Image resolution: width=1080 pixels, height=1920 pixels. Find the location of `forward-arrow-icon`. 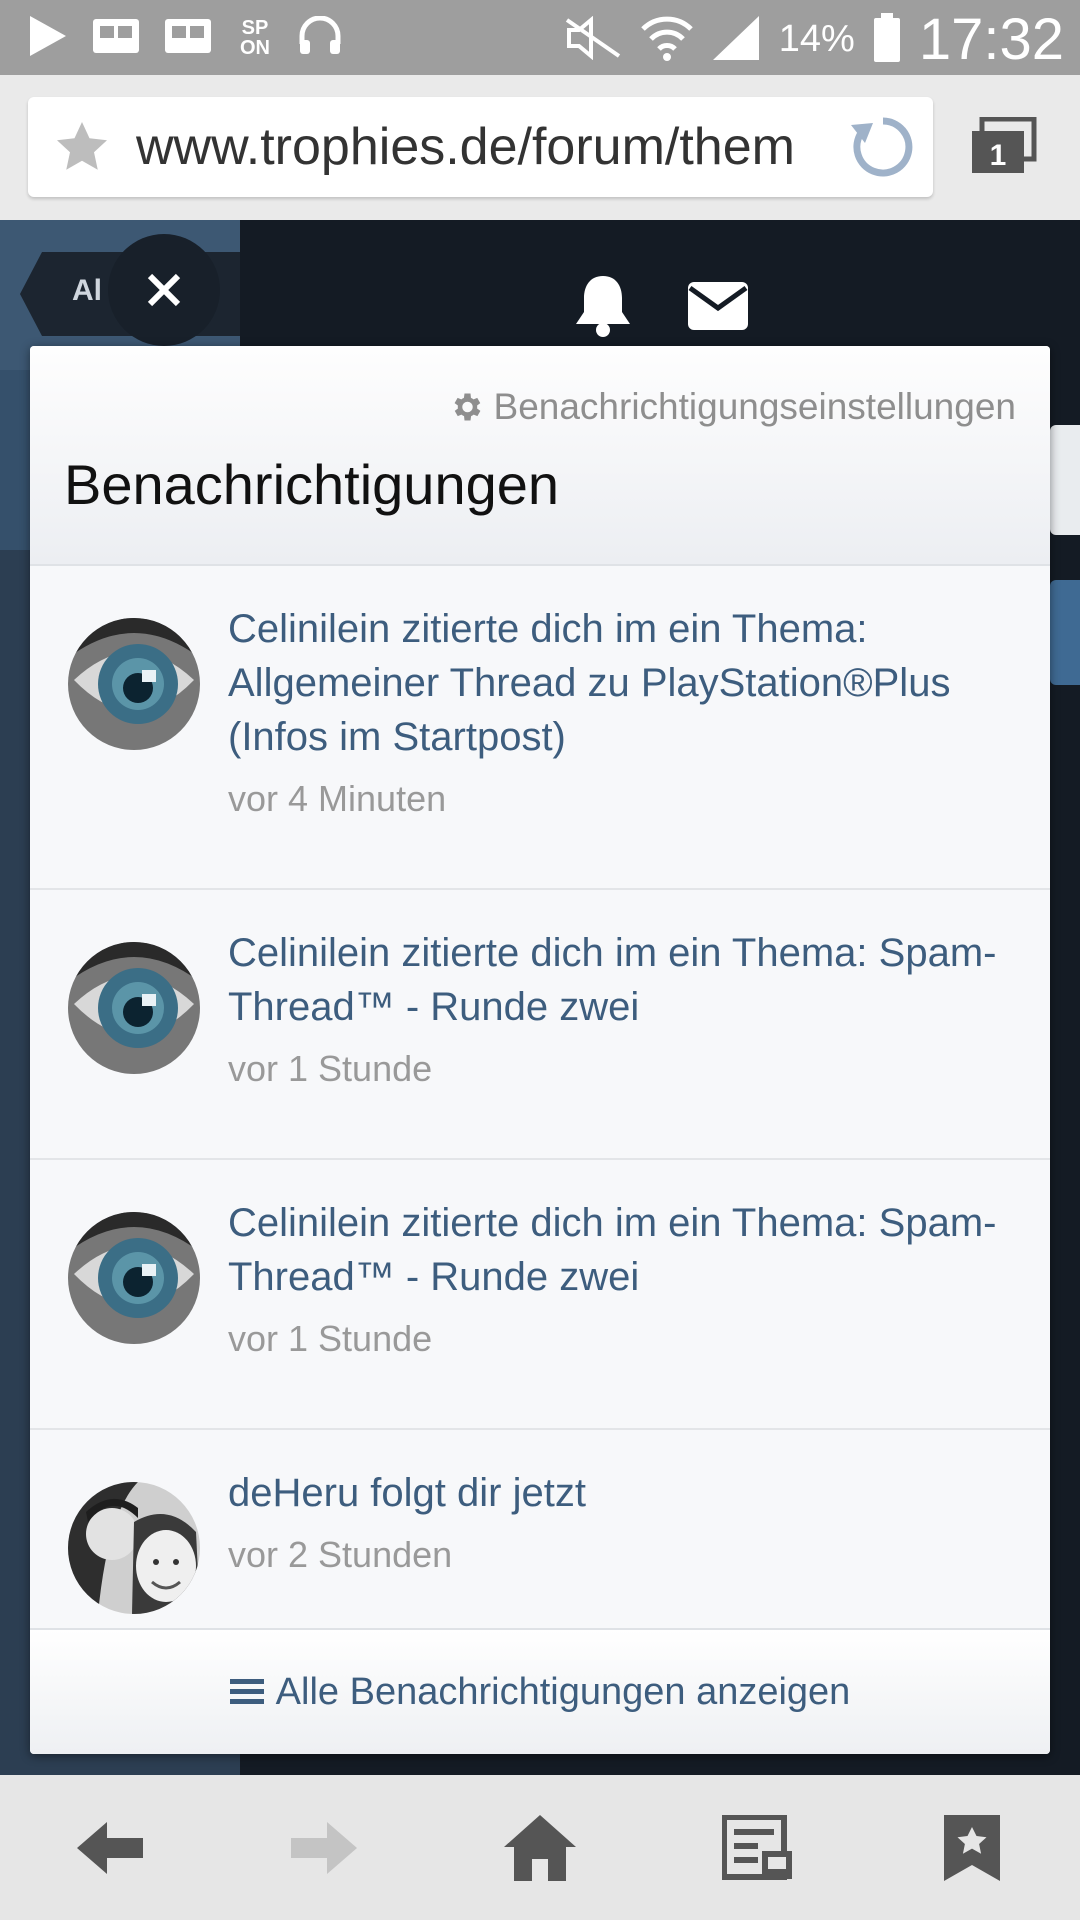

forward-arrow-icon is located at coordinates (324, 1848).